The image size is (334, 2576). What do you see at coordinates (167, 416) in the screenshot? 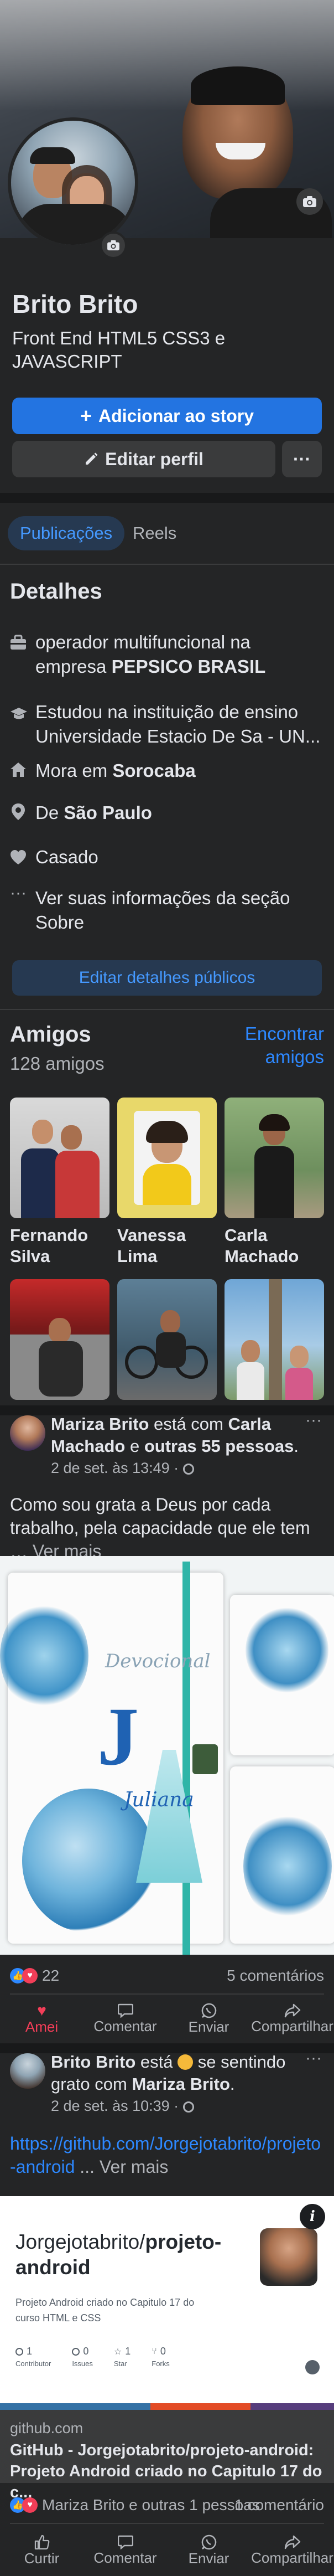
I see `add-story-button: + Adicionar ao story` at bounding box center [167, 416].